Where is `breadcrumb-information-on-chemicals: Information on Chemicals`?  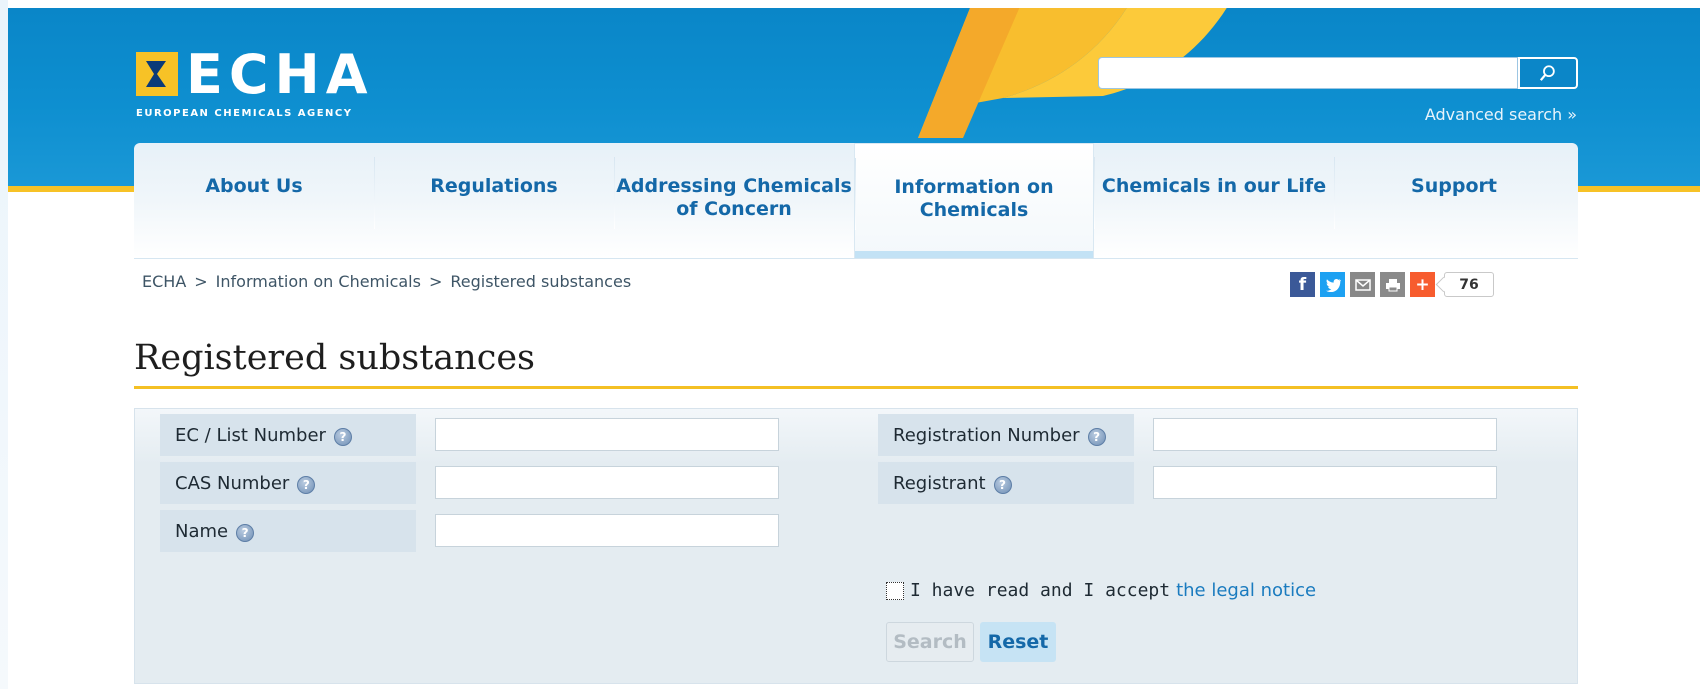
breadcrumb-information-on-chemicals: Information on Chemicals is located at coordinates (318, 281).